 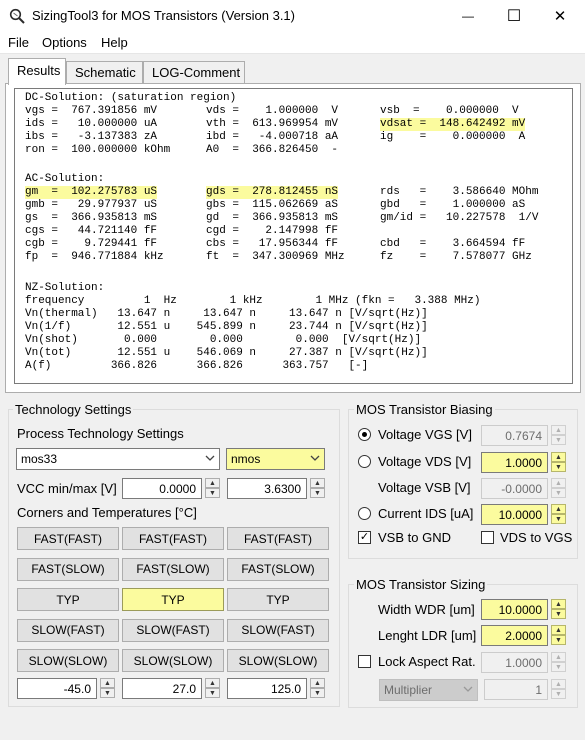 What do you see at coordinates (275, 257) in the screenshot?
I see `result-cell: ft = 347.300969 MHz` at bounding box center [275, 257].